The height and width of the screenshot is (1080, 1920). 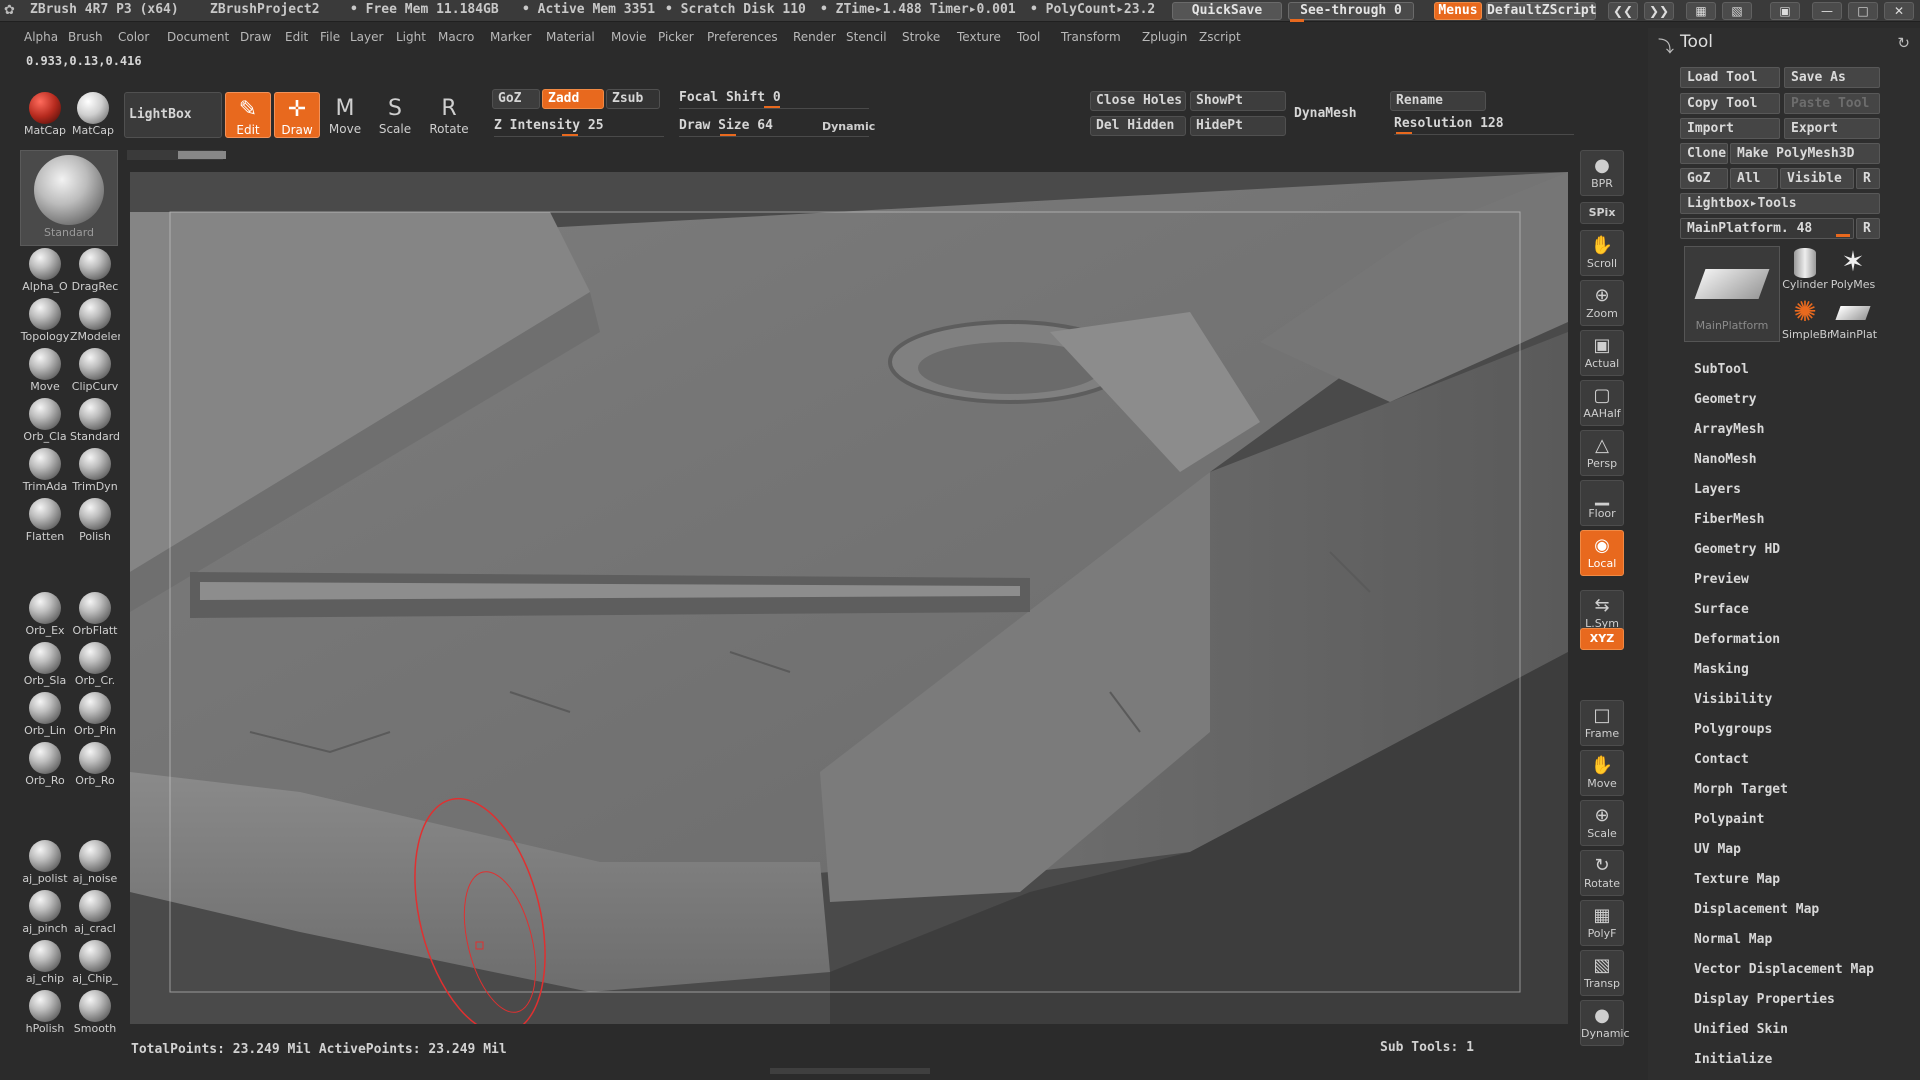 What do you see at coordinates (1602, 403) in the screenshot?
I see `view-aahalf-button: ▢ AAHalf` at bounding box center [1602, 403].